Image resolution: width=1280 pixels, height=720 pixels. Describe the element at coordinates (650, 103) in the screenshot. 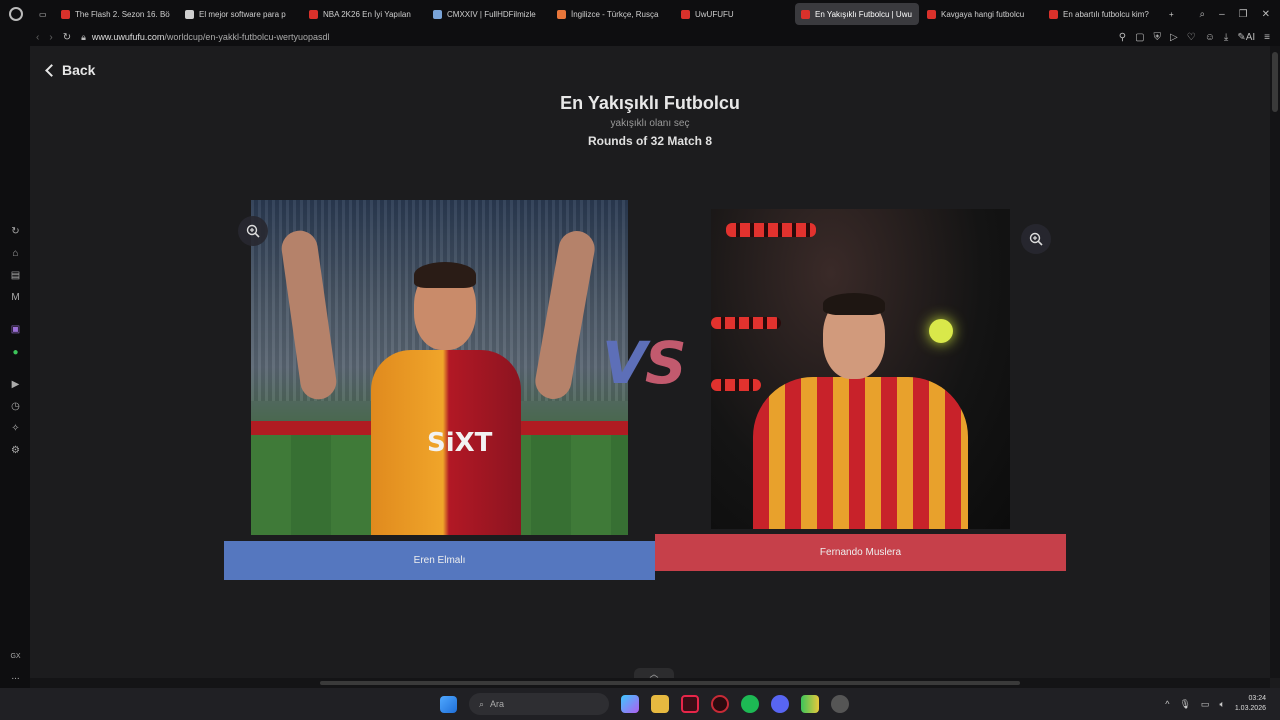

I see `page-title: En Yakışıklı Futbolcu` at that location.